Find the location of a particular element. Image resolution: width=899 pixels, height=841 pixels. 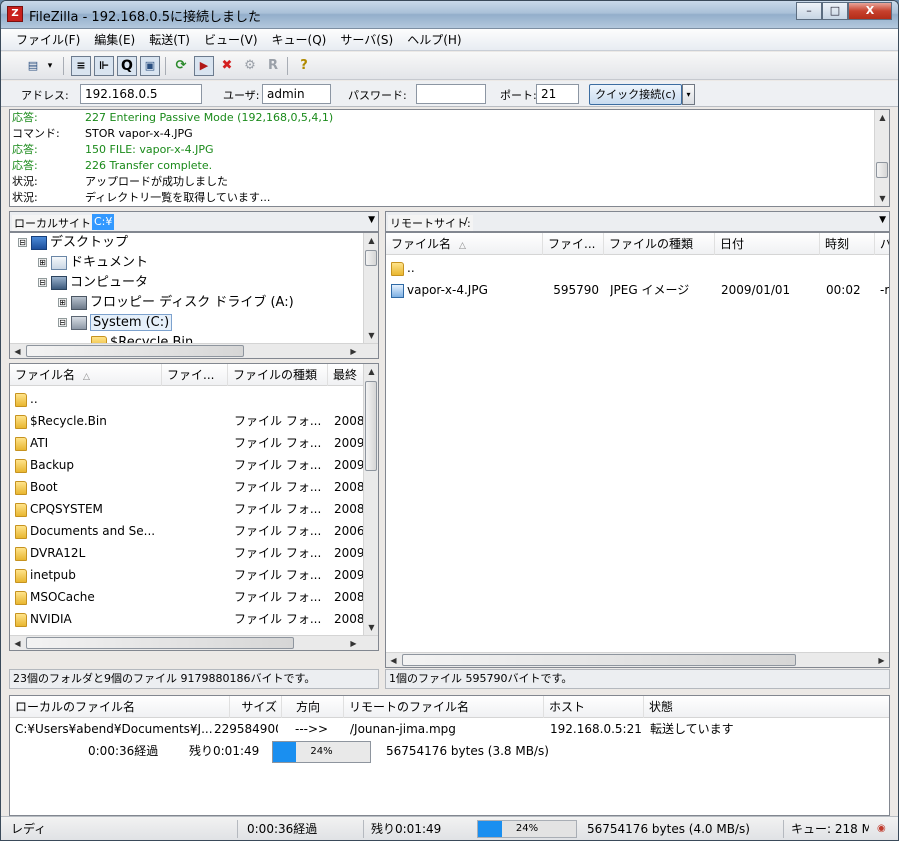

table-row: ATI ファイル フォ... 2009 is located at coordinates (194, 443).